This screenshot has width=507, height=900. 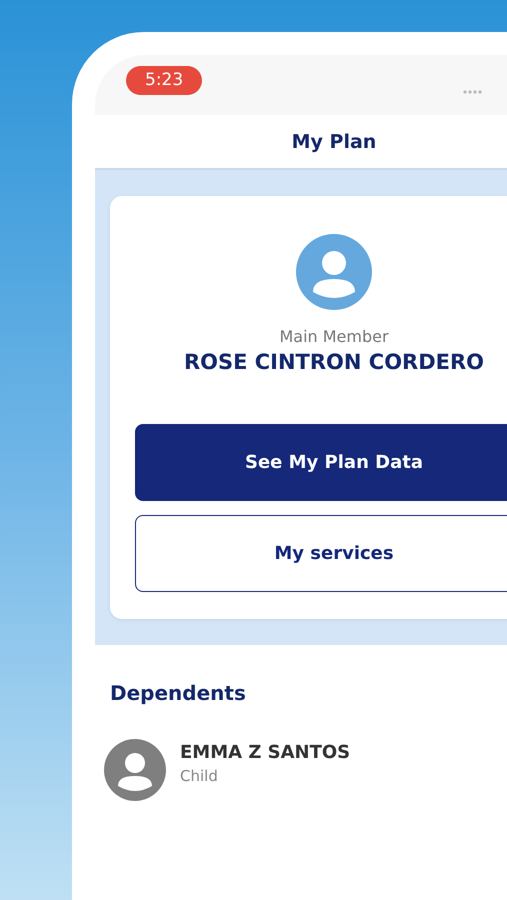 I want to click on member-name: ROSE CINTRON CORDERO, so click(x=334, y=362).